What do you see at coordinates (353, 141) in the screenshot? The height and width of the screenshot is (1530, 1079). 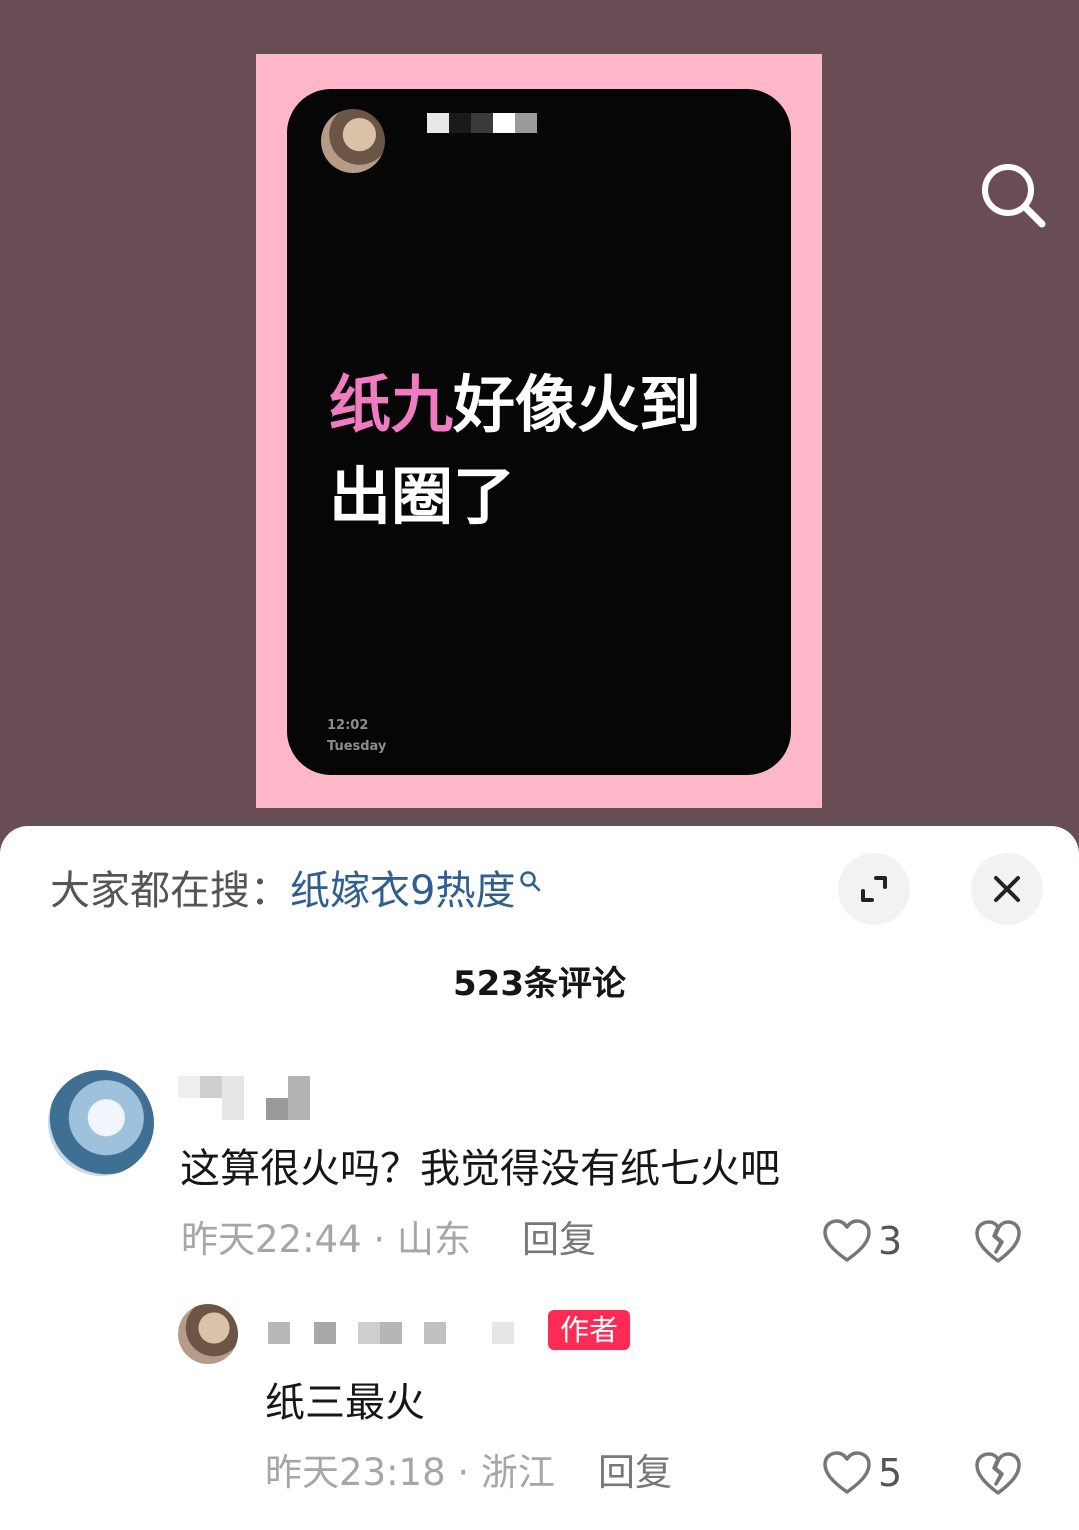 I see `poster-avatar` at bounding box center [353, 141].